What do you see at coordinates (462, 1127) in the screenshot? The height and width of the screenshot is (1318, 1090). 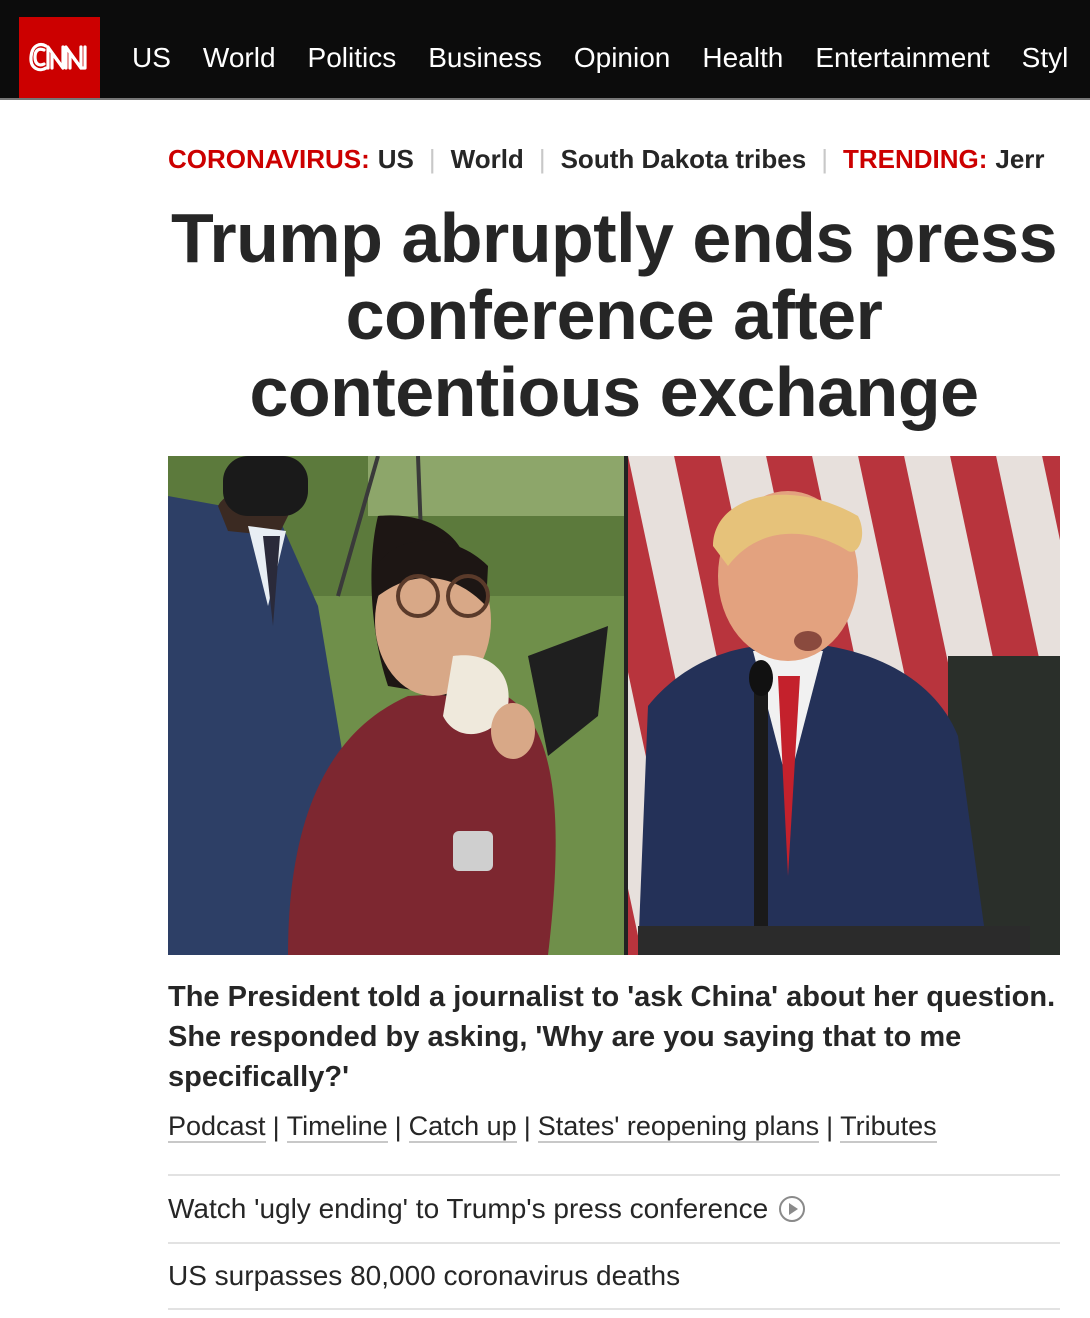 I see `link-catch-up: Catch up` at bounding box center [462, 1127].